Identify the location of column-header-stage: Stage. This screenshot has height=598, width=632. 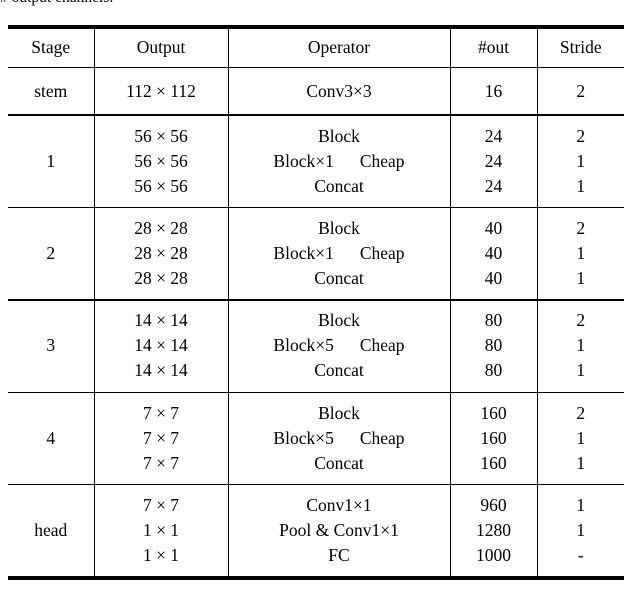
(51, 47).